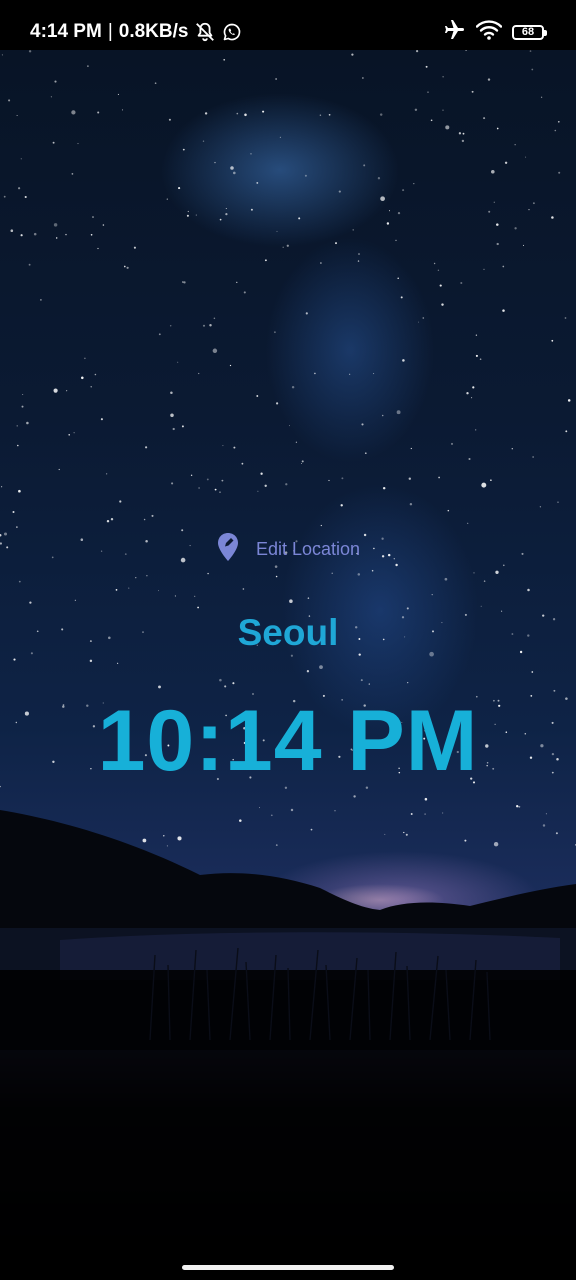 The width and height of the screenshot is (576, 1280). I want to click on status-bar: 4:14 PM | 0.8KB/s 68, so click(288, 25).